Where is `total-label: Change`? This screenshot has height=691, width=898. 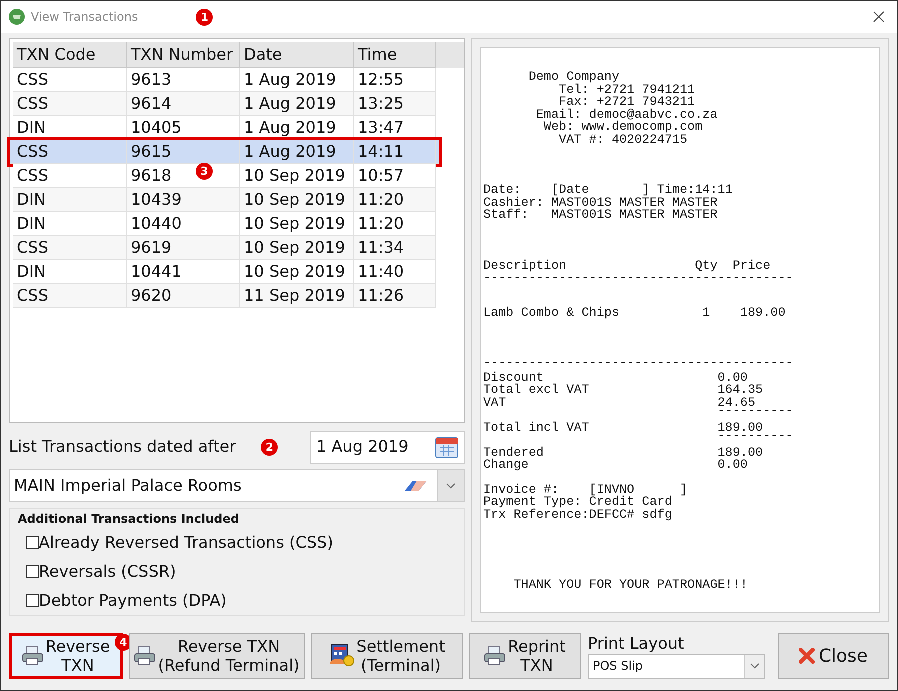
total-label: Change is located at coordinates (506, 465).